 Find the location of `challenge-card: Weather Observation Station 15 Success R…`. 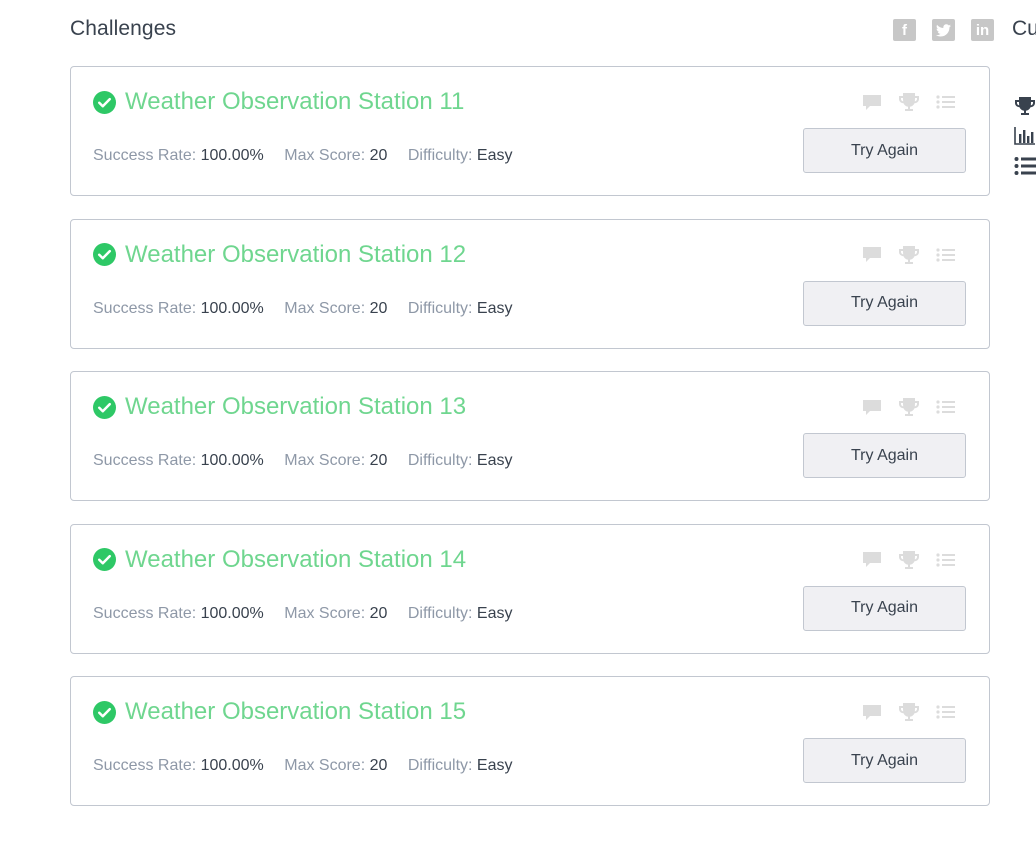

challenge-card: Weather Observation Station 15 Success R… is located at coordinates (530, 741).